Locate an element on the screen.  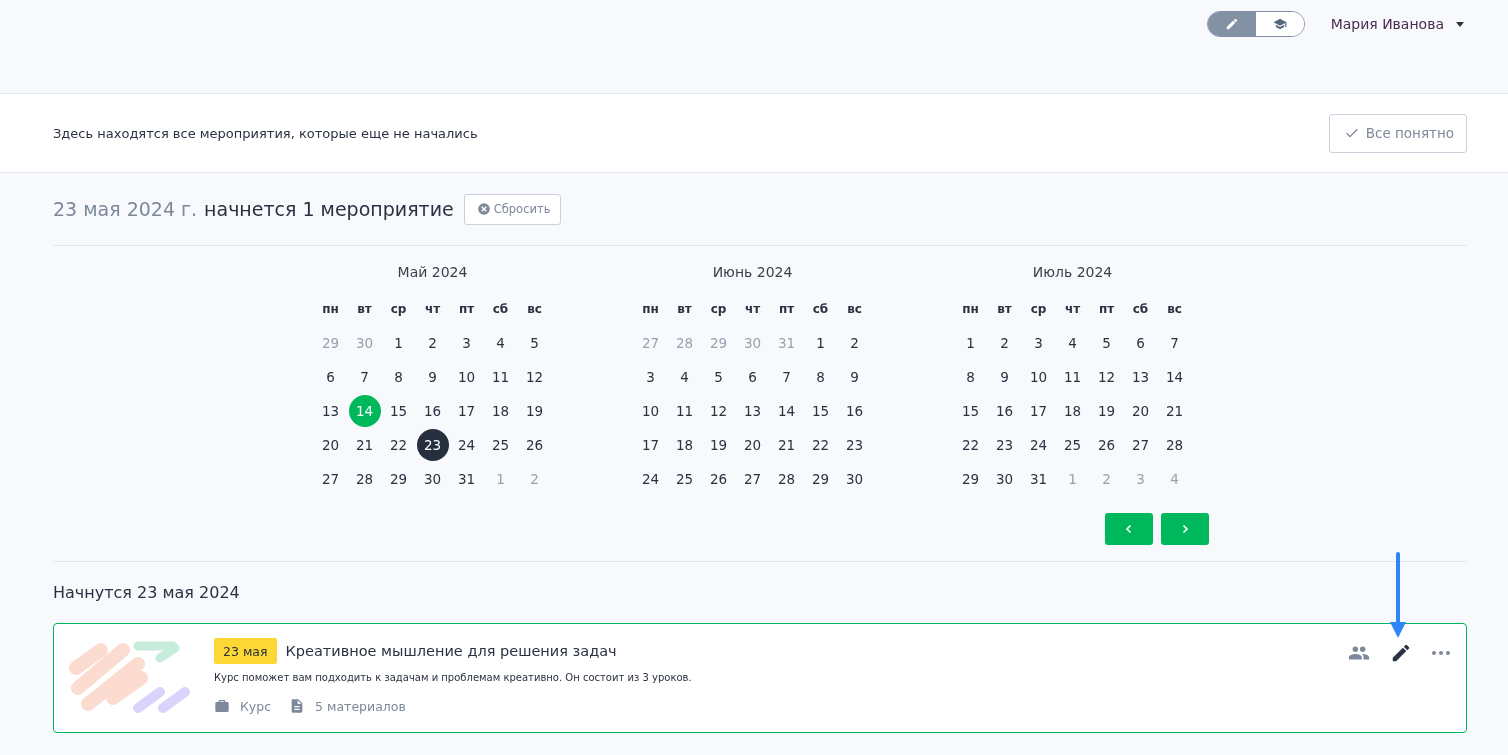
more-button is located at coordinates (1441, 653).